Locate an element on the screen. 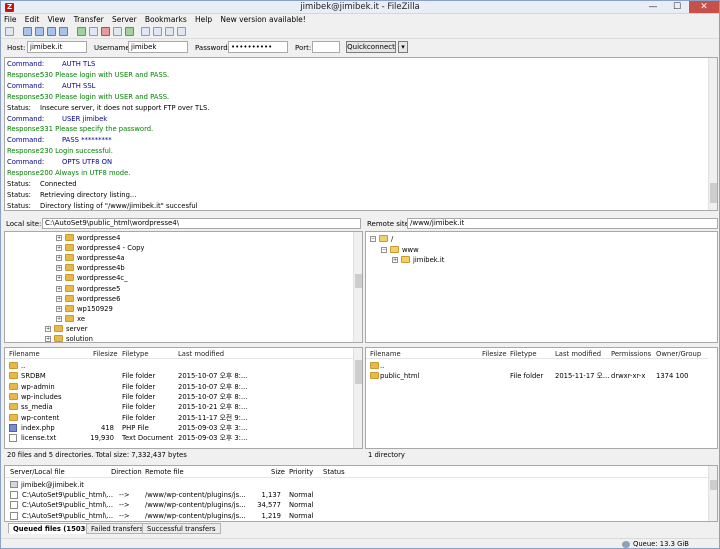 This screenshot has height=549, width=720. toggle-local-tree-icon is located at coordinates (39, 31).